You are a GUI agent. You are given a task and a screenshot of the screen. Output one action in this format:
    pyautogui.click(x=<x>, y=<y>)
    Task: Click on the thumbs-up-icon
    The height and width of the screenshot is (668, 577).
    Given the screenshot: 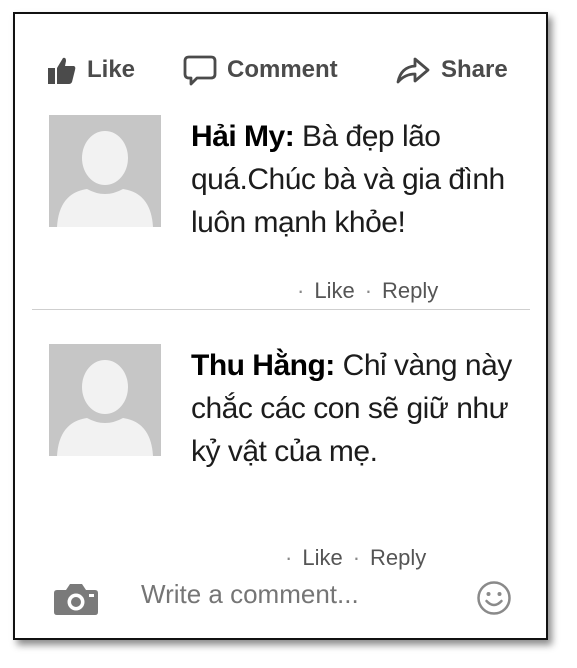 What is the action you would take?
    pyautogui.click(x=62, y=70)
    